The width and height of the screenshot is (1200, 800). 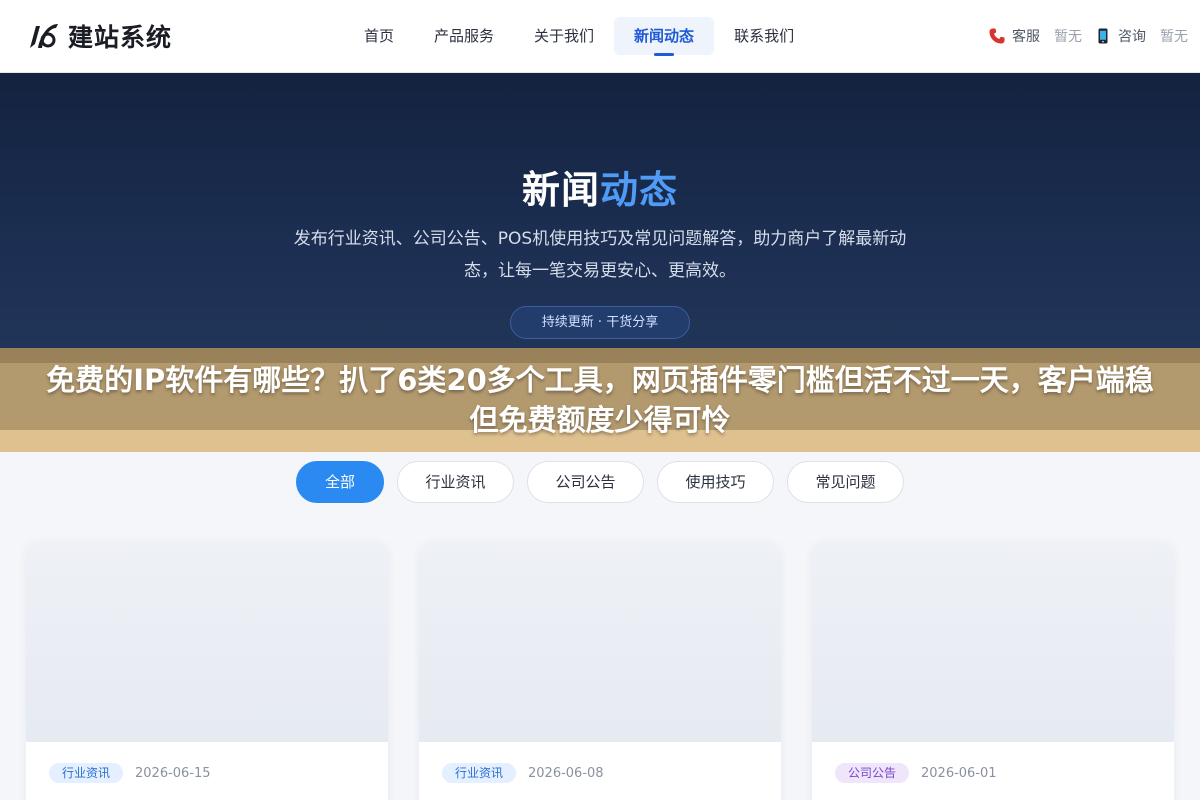 I want to click on page-title-main: 新闻, so click(x=560, y=190).